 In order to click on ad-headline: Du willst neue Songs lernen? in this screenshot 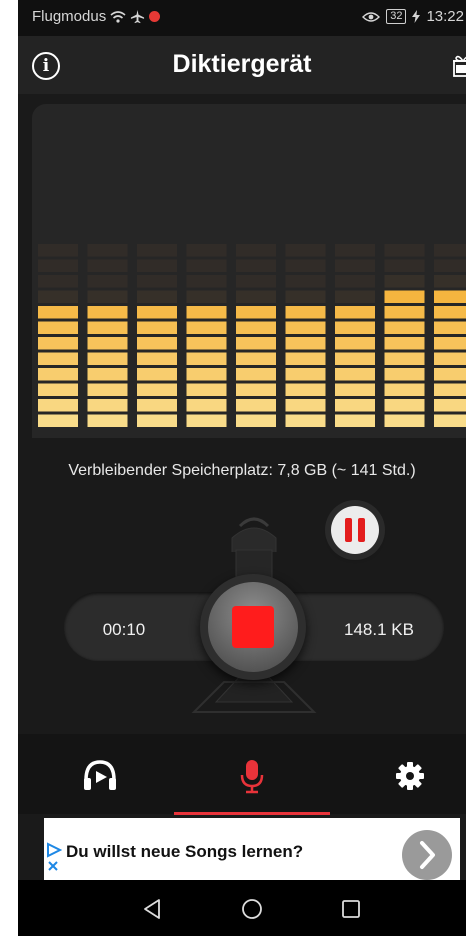, I will do `click(185, 851)`.